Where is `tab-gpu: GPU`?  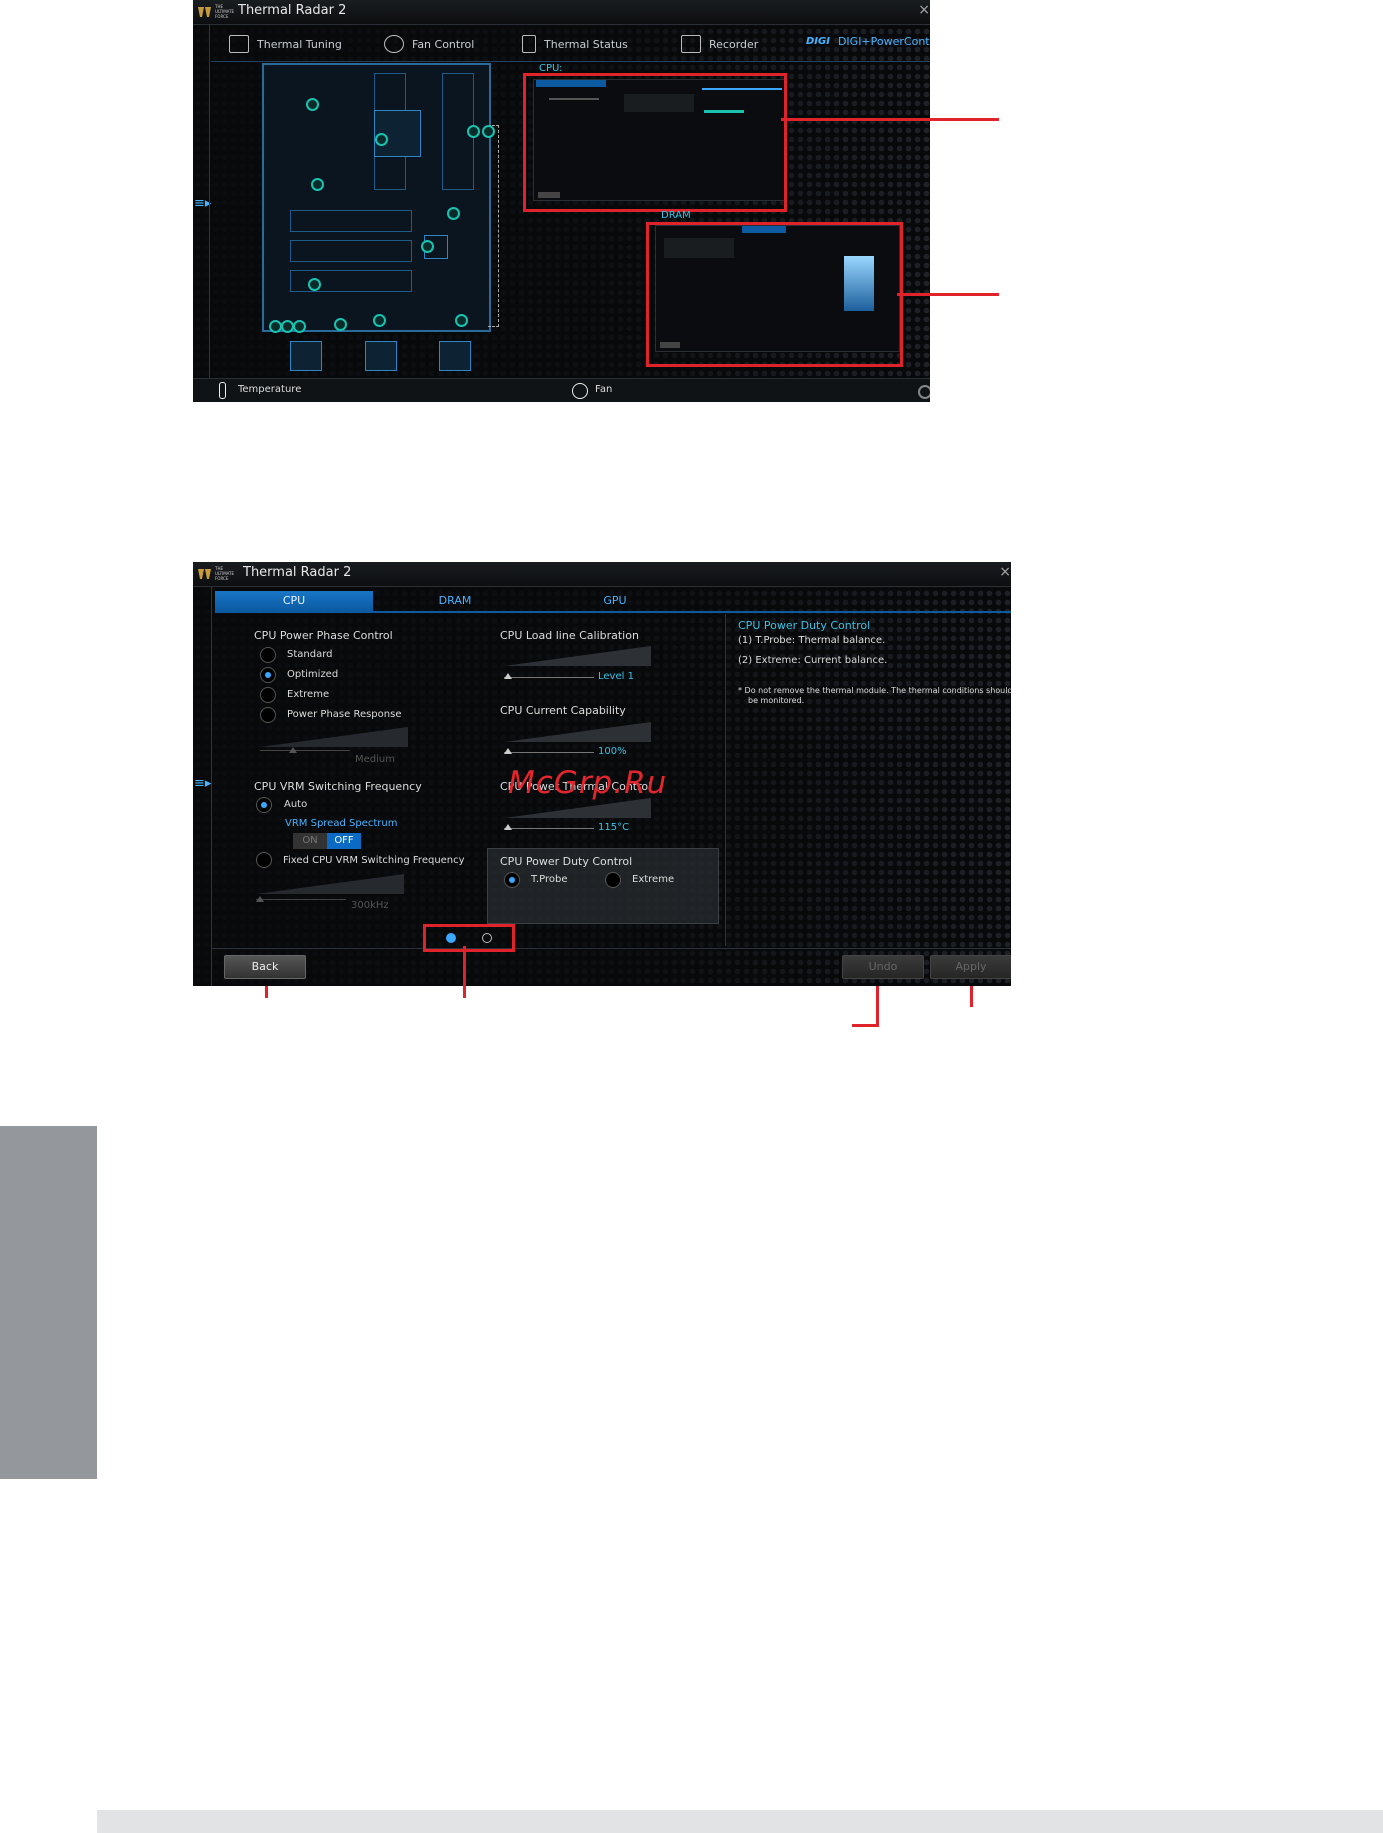 tab-gpu: GPU is located at coordinates (615, 601).